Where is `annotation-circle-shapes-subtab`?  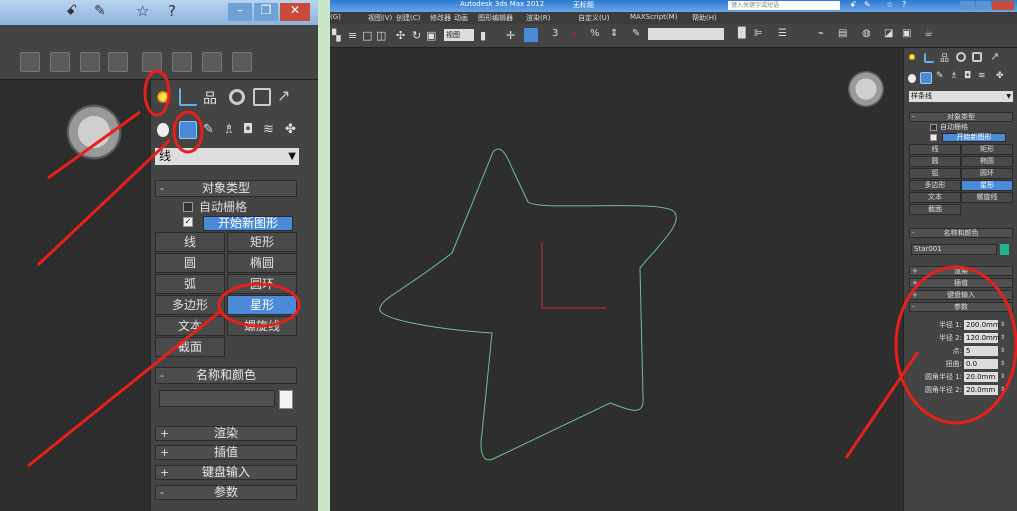
annotation-circle-shapes-subtab is located at coordinates (188, 132).